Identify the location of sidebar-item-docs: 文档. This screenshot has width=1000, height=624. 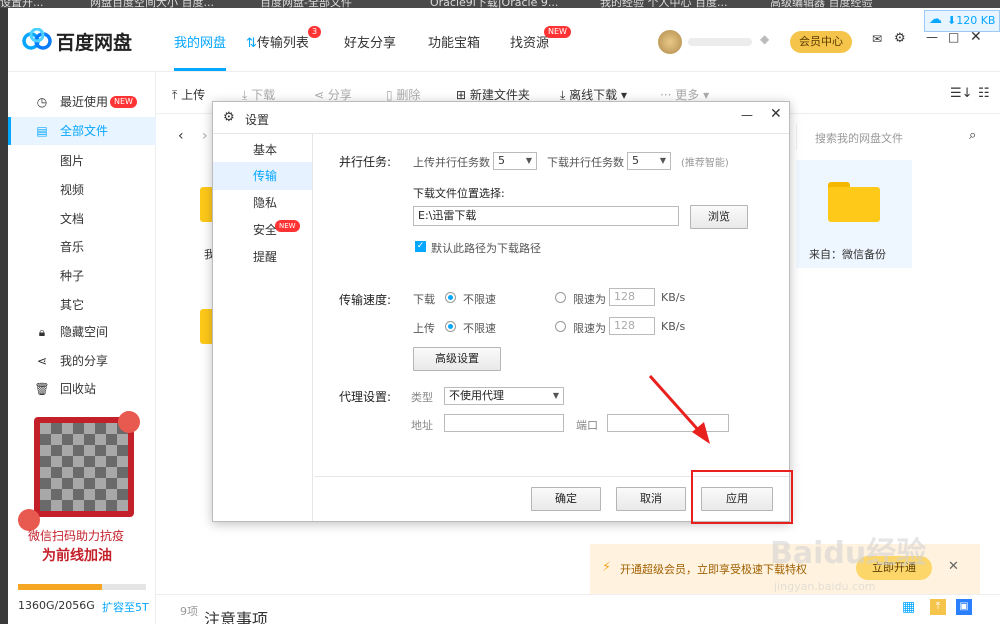
(72, 218).